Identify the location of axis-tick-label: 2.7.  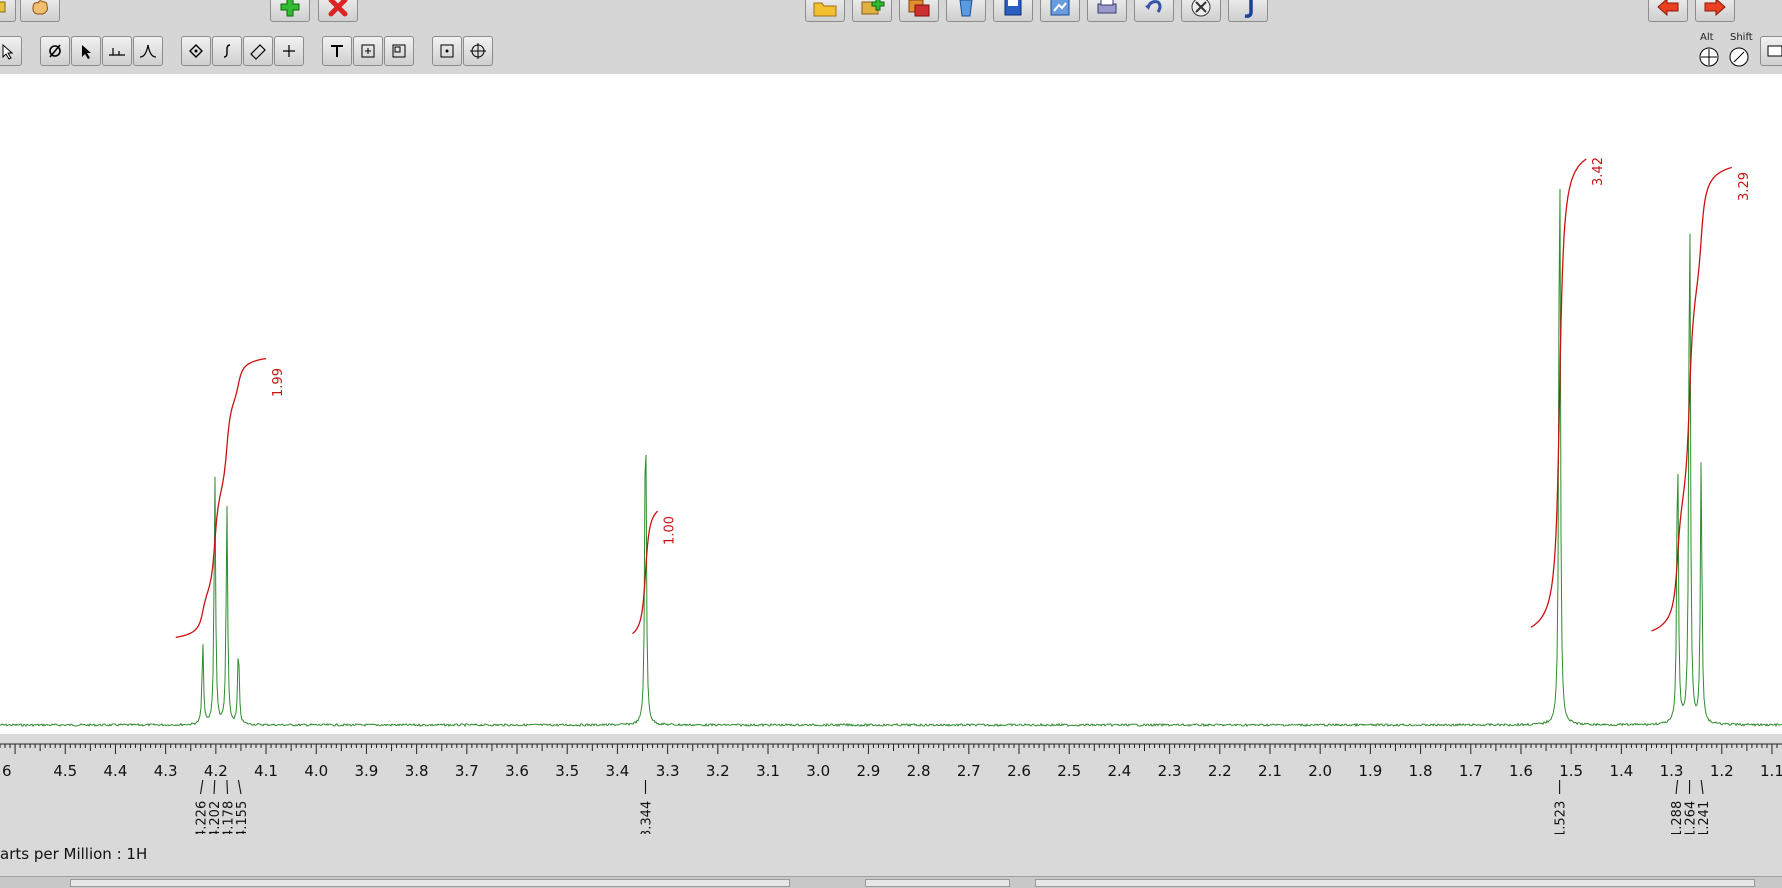
(969, 771).